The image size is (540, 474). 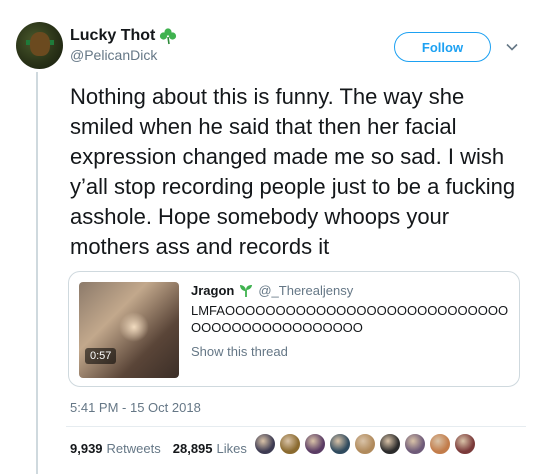 I want to click on seedling-icon, so click(x=246, y=290).